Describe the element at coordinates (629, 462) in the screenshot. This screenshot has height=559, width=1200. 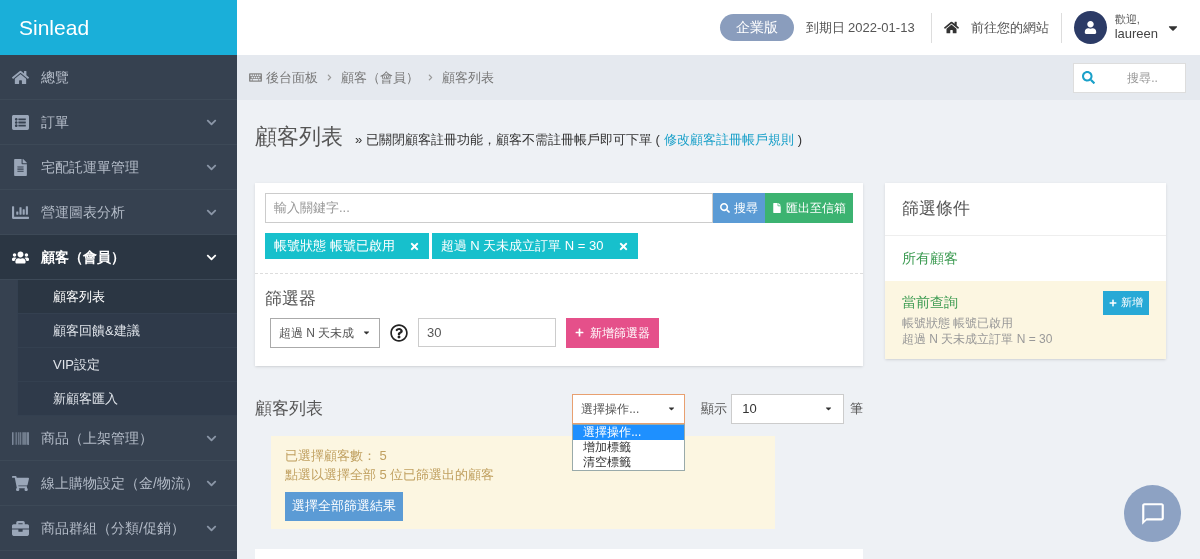
I see `dropdown-option: 清空標籤` at that location.